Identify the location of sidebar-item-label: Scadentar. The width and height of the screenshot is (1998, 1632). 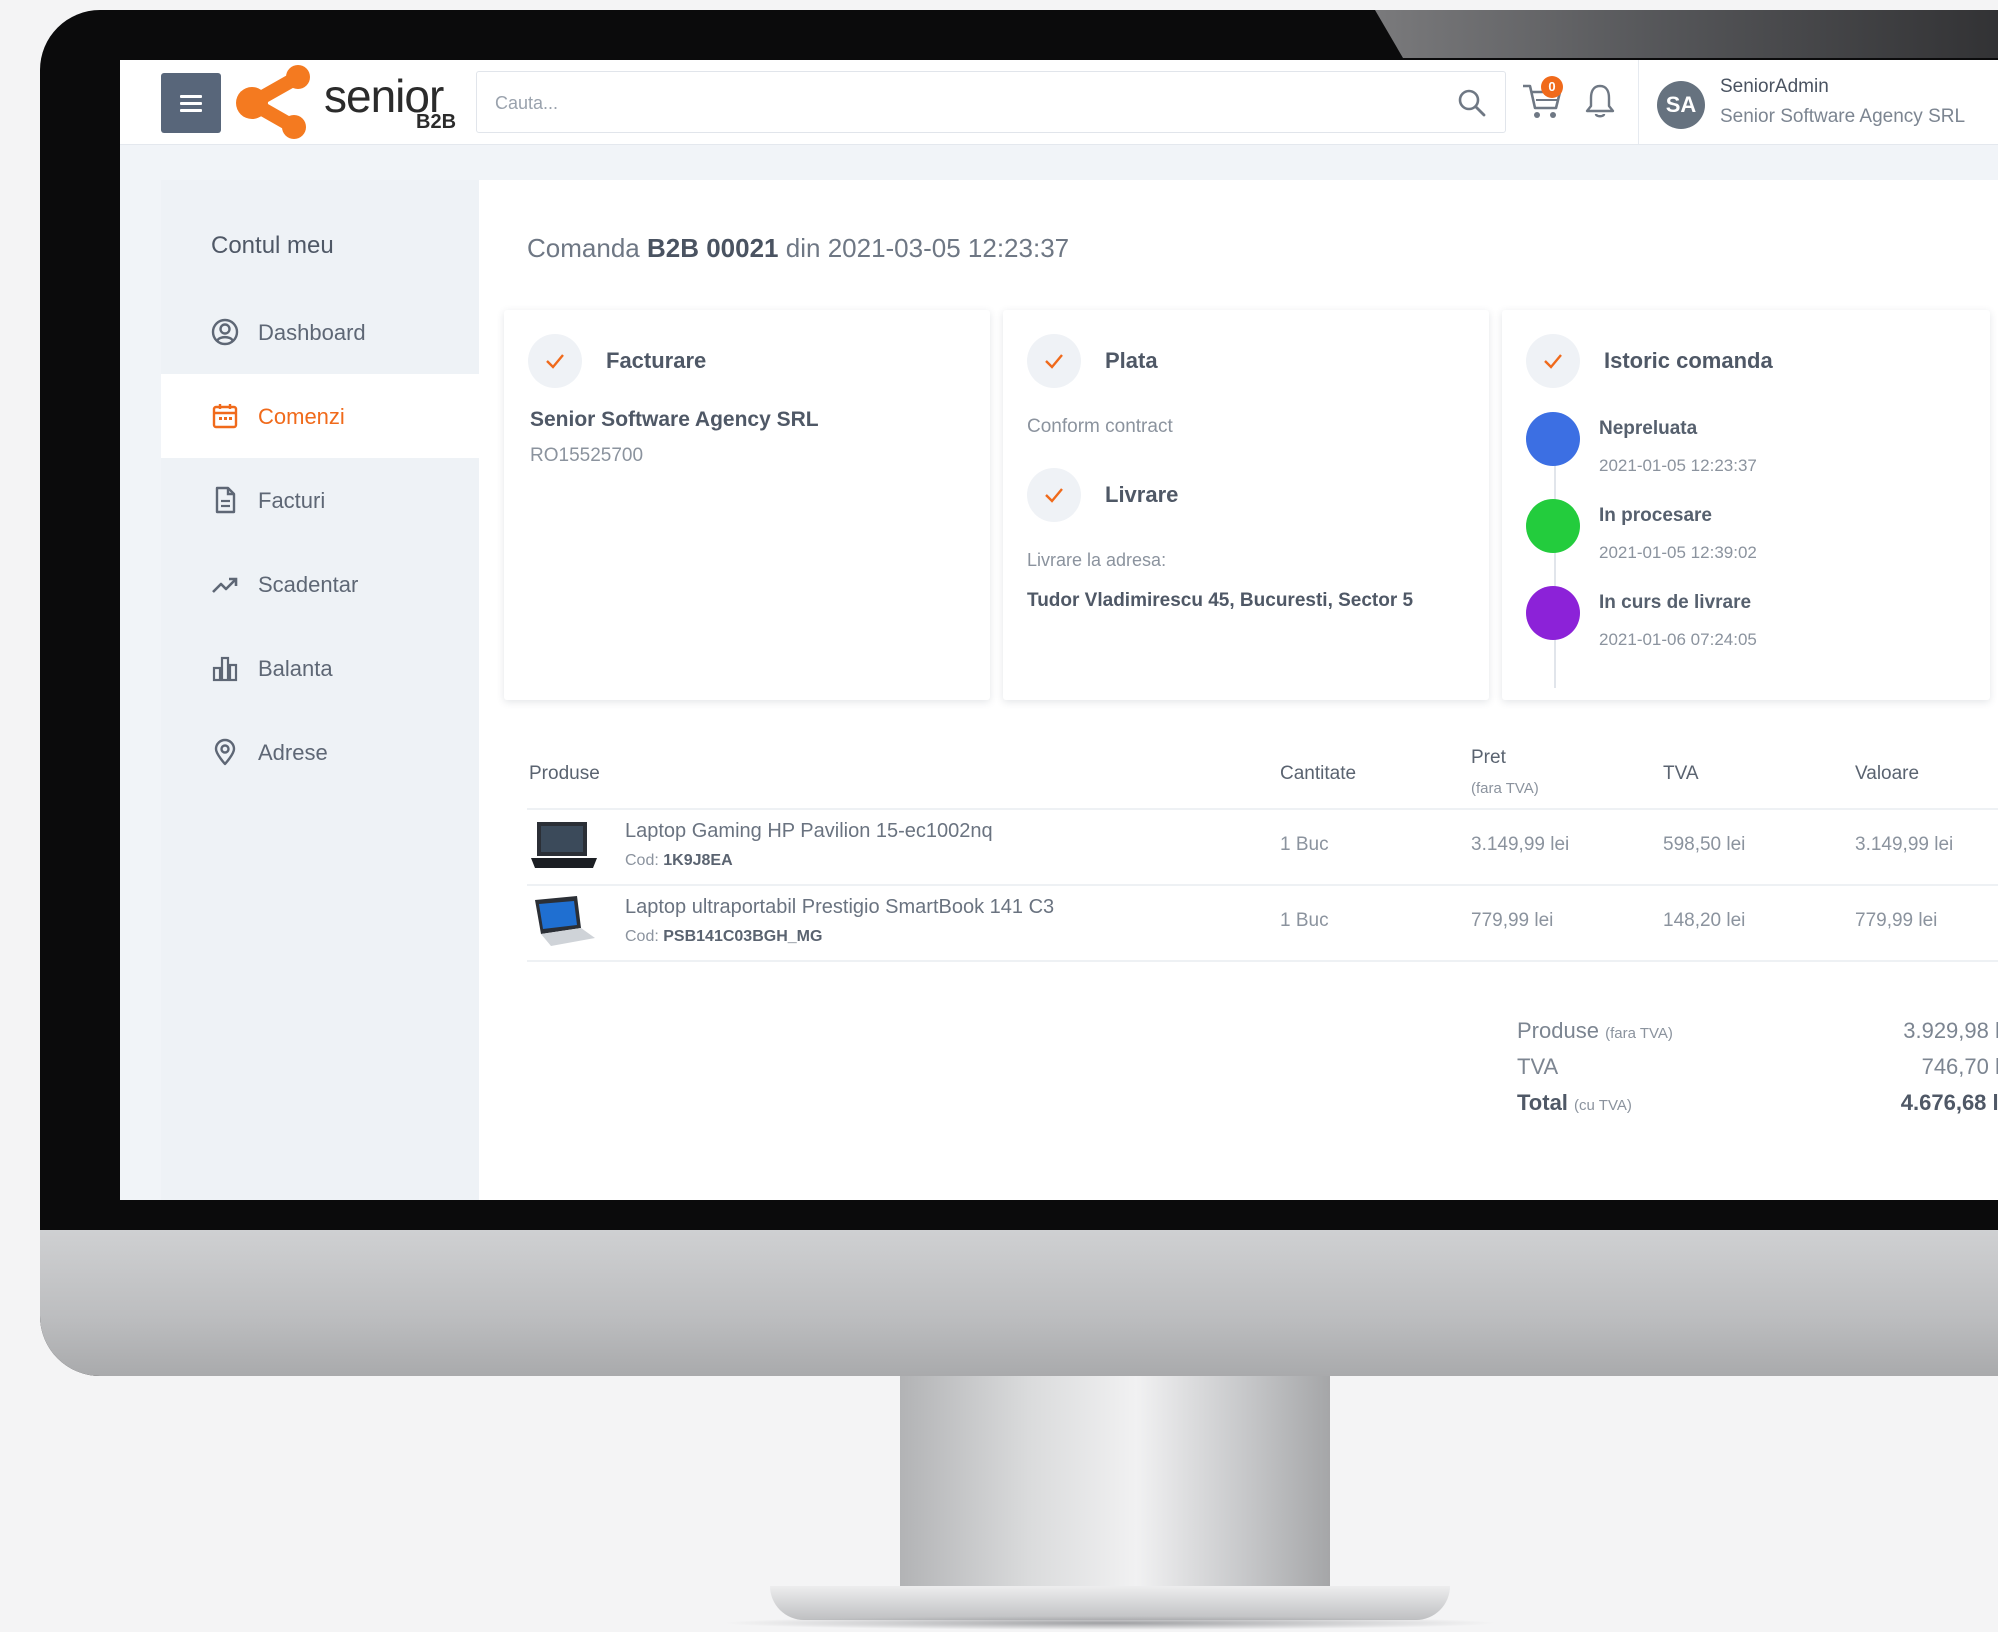
(308, 584).